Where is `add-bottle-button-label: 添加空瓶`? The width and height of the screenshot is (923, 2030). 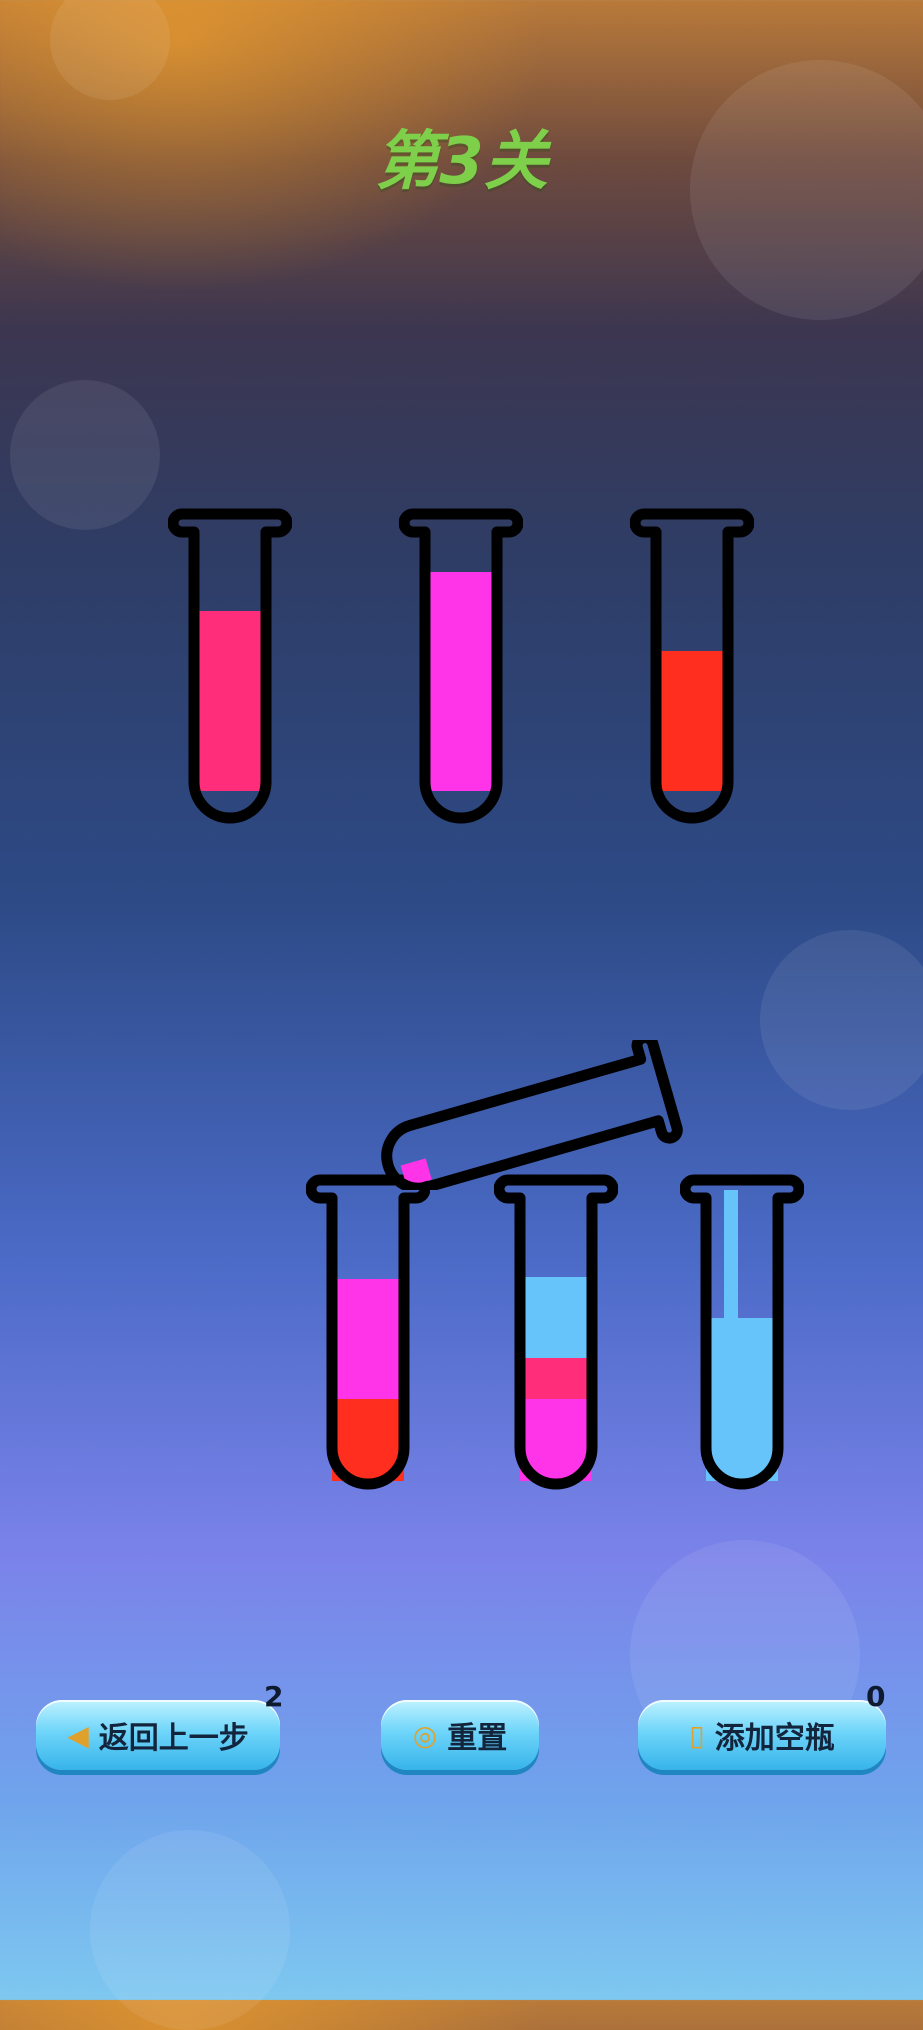
add-bottle-button-label: 添加空瓶 is located at coordinates (774, 1738).